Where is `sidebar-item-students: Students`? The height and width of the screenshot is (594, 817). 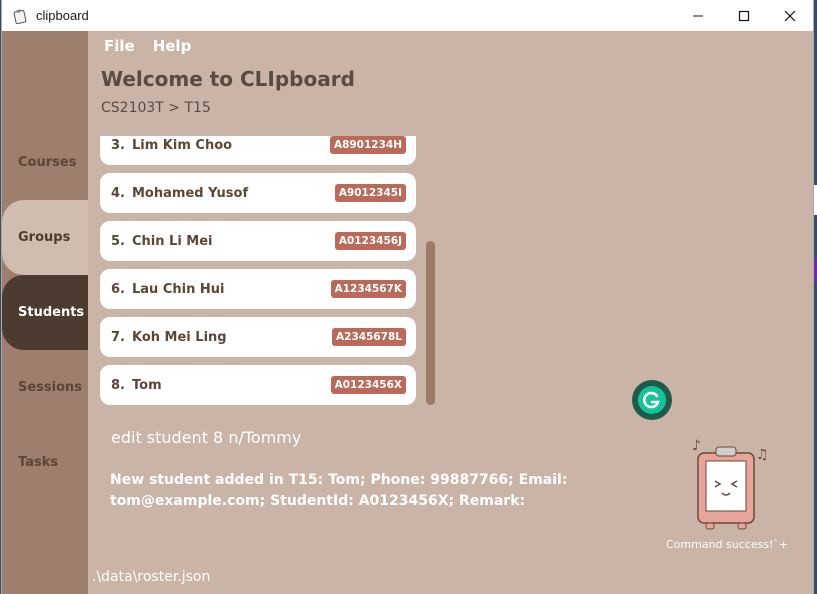
sidebar-item-students: Students is located at coordinates (45, 312).